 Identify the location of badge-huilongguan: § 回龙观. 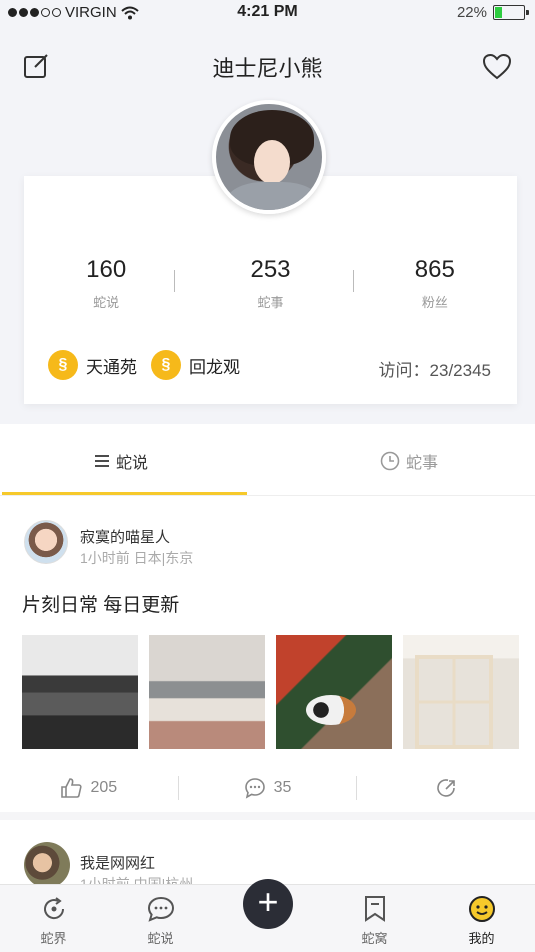
(195, 365).